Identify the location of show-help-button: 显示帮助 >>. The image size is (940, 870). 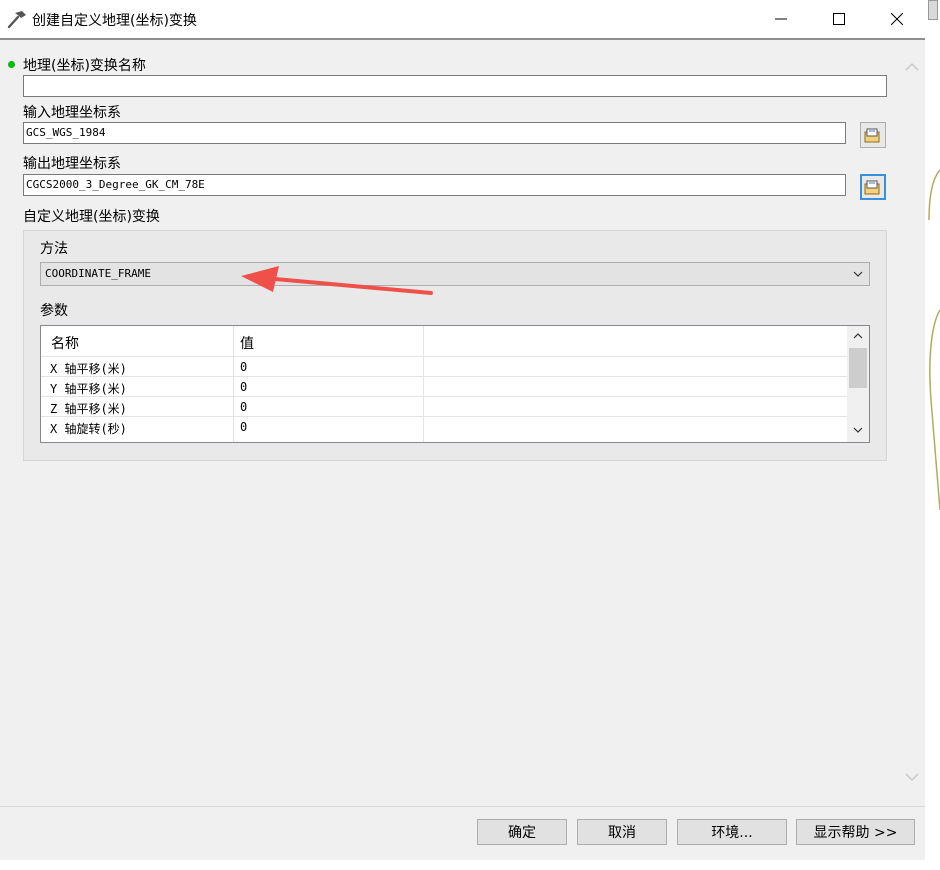
(855, 832).